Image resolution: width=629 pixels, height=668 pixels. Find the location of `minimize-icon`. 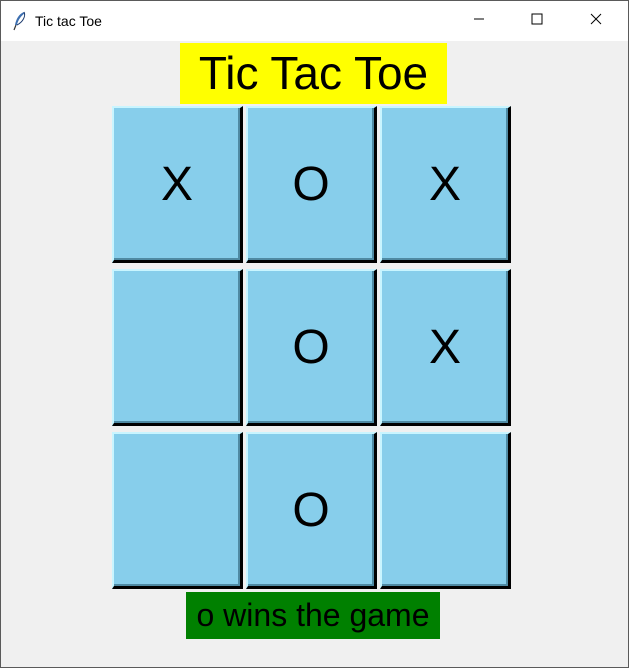

minimize-icon is located at coordinates (479, 21).